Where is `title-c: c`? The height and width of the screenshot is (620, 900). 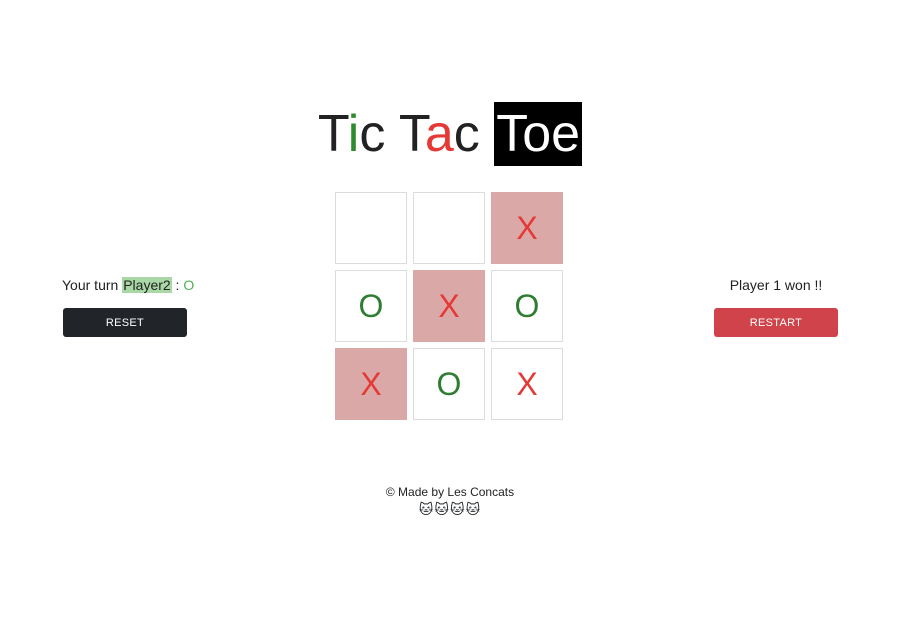 title-c: c is located at coordinates (379, 134).